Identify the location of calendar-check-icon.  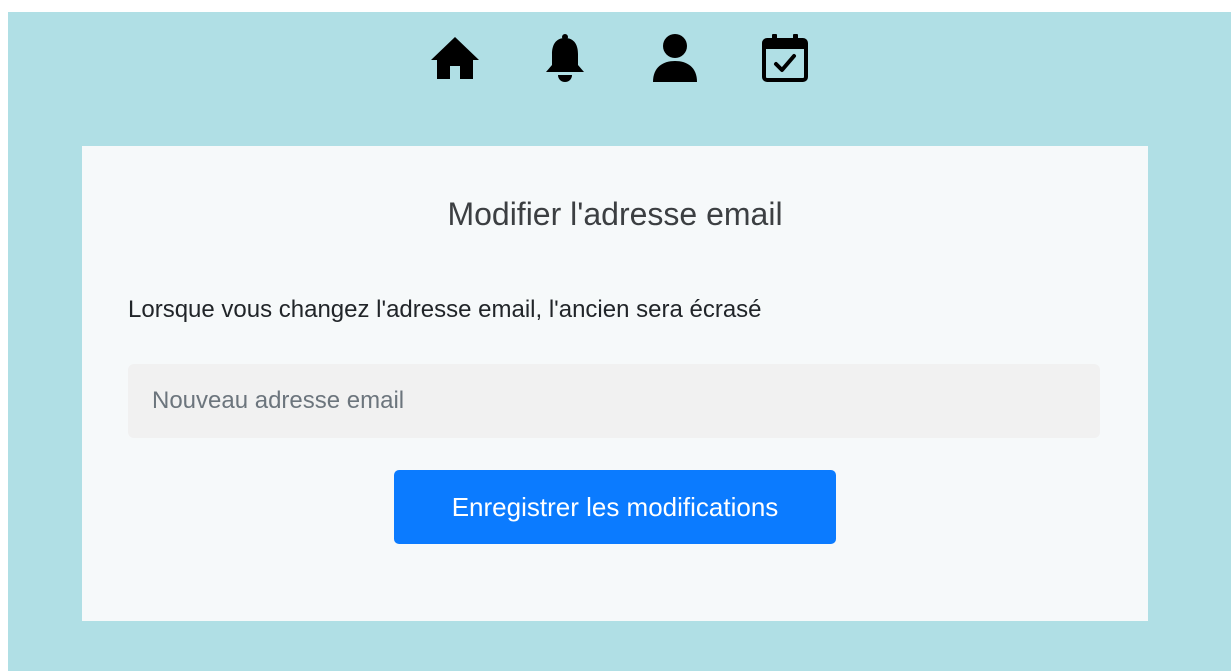
(784, 58).